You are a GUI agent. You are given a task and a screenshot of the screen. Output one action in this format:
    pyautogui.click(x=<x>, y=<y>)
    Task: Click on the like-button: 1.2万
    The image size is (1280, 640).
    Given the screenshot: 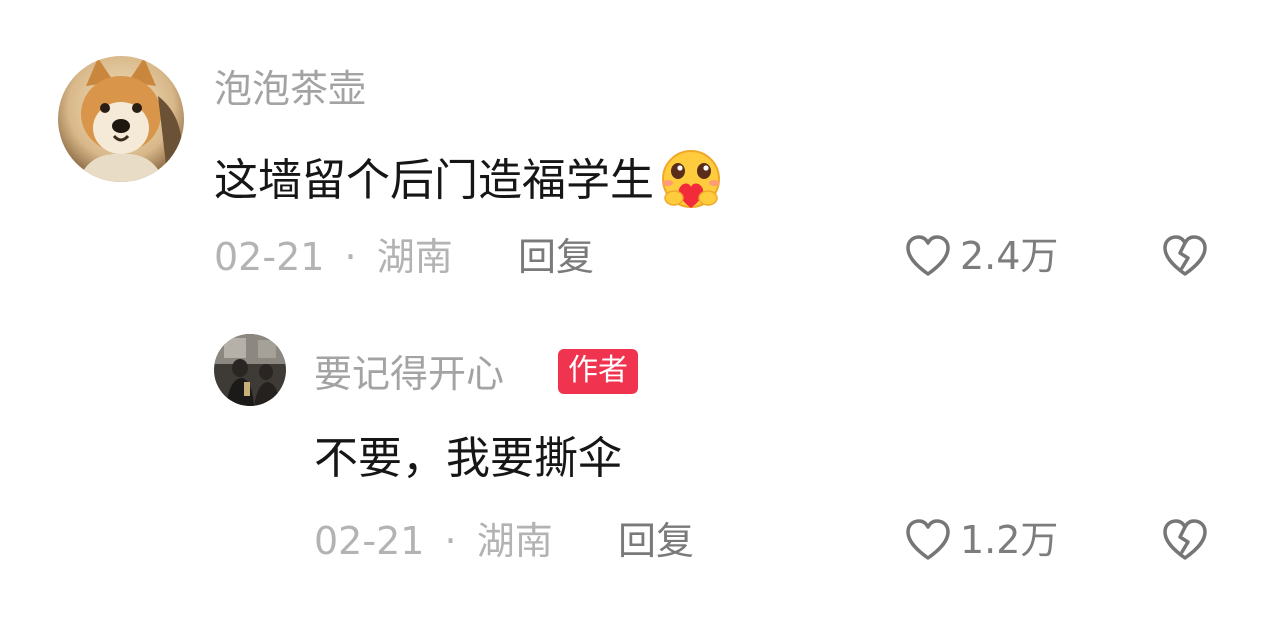 What is the action you would take?
    pyautogui.click(x=981, y=540)
    